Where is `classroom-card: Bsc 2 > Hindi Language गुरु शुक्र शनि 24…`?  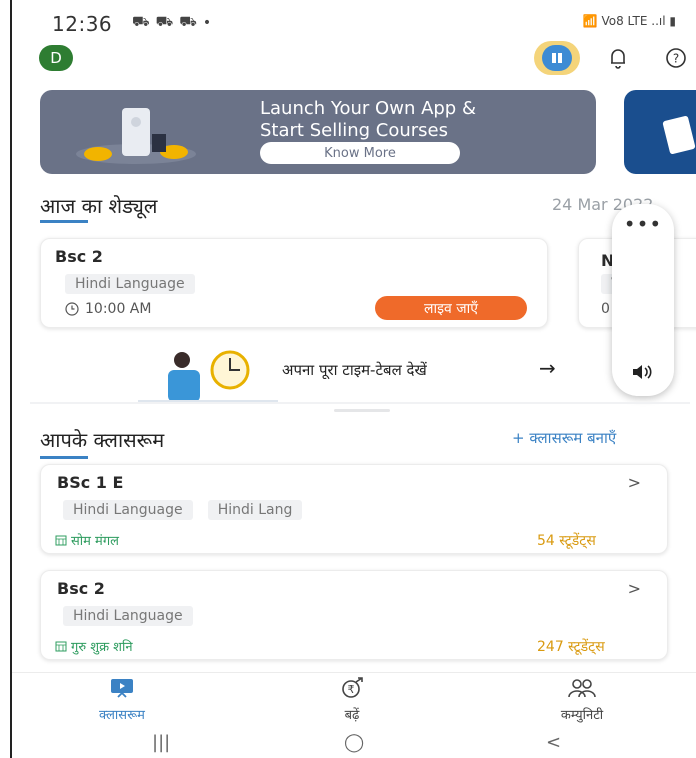
classroom-card: Bsc 2 > Hindi Language गुरु शुक्र शनि 24… is located at coordinates (354, 615).